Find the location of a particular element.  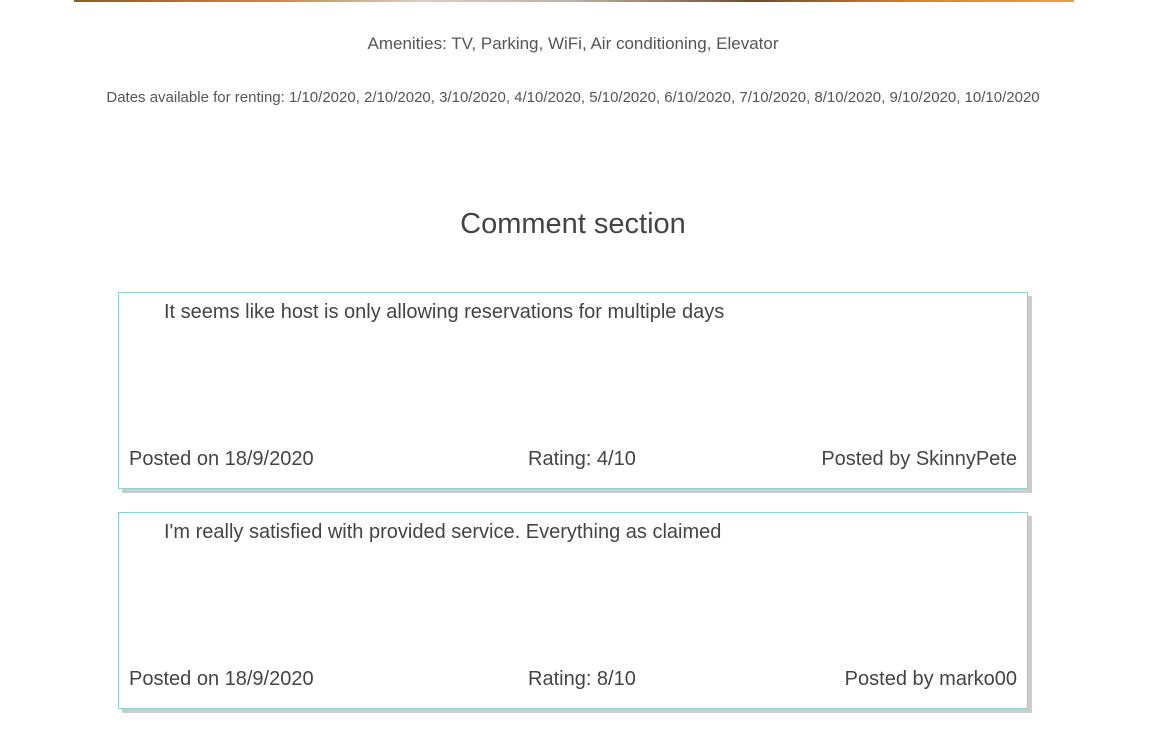

comment-section-title: Comment section is located at coordinates (573, 224).